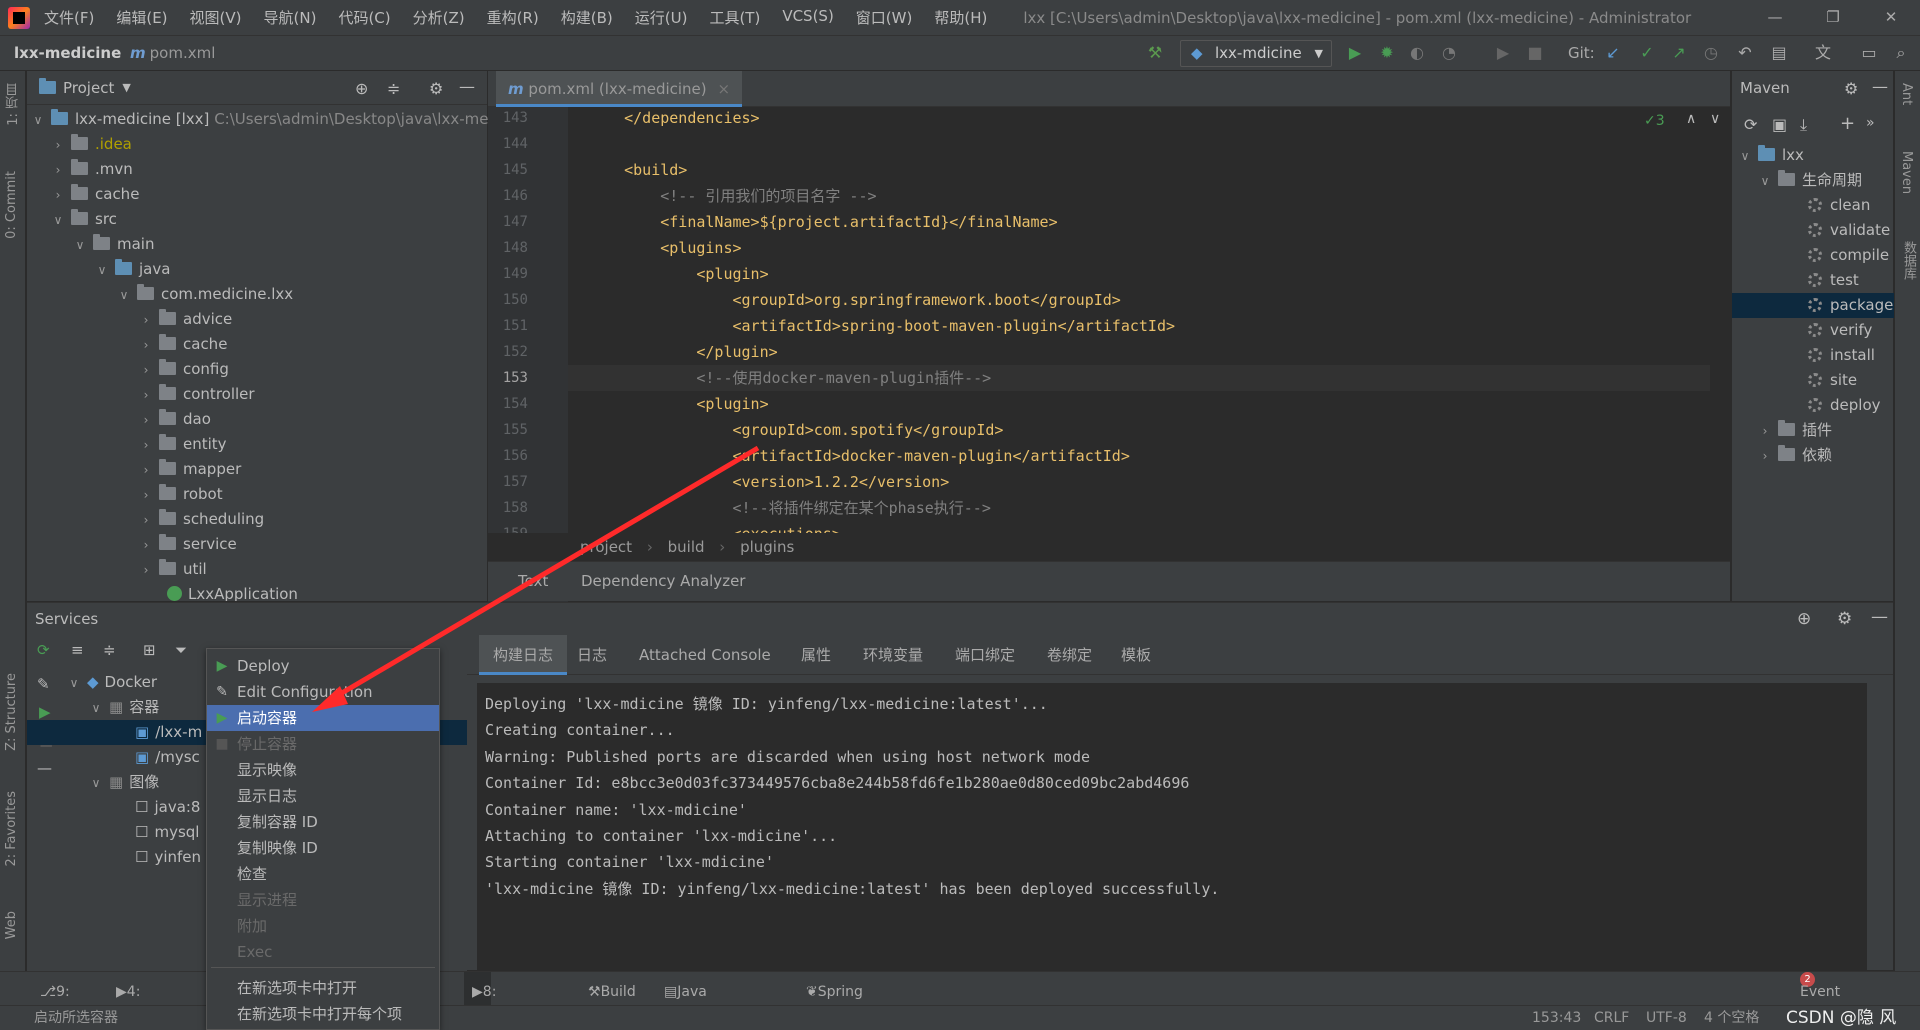 This screenshot has height=1030, width=1920. I want to click on menu-item-12: 在新选项卡中打开, so click(323, 988).